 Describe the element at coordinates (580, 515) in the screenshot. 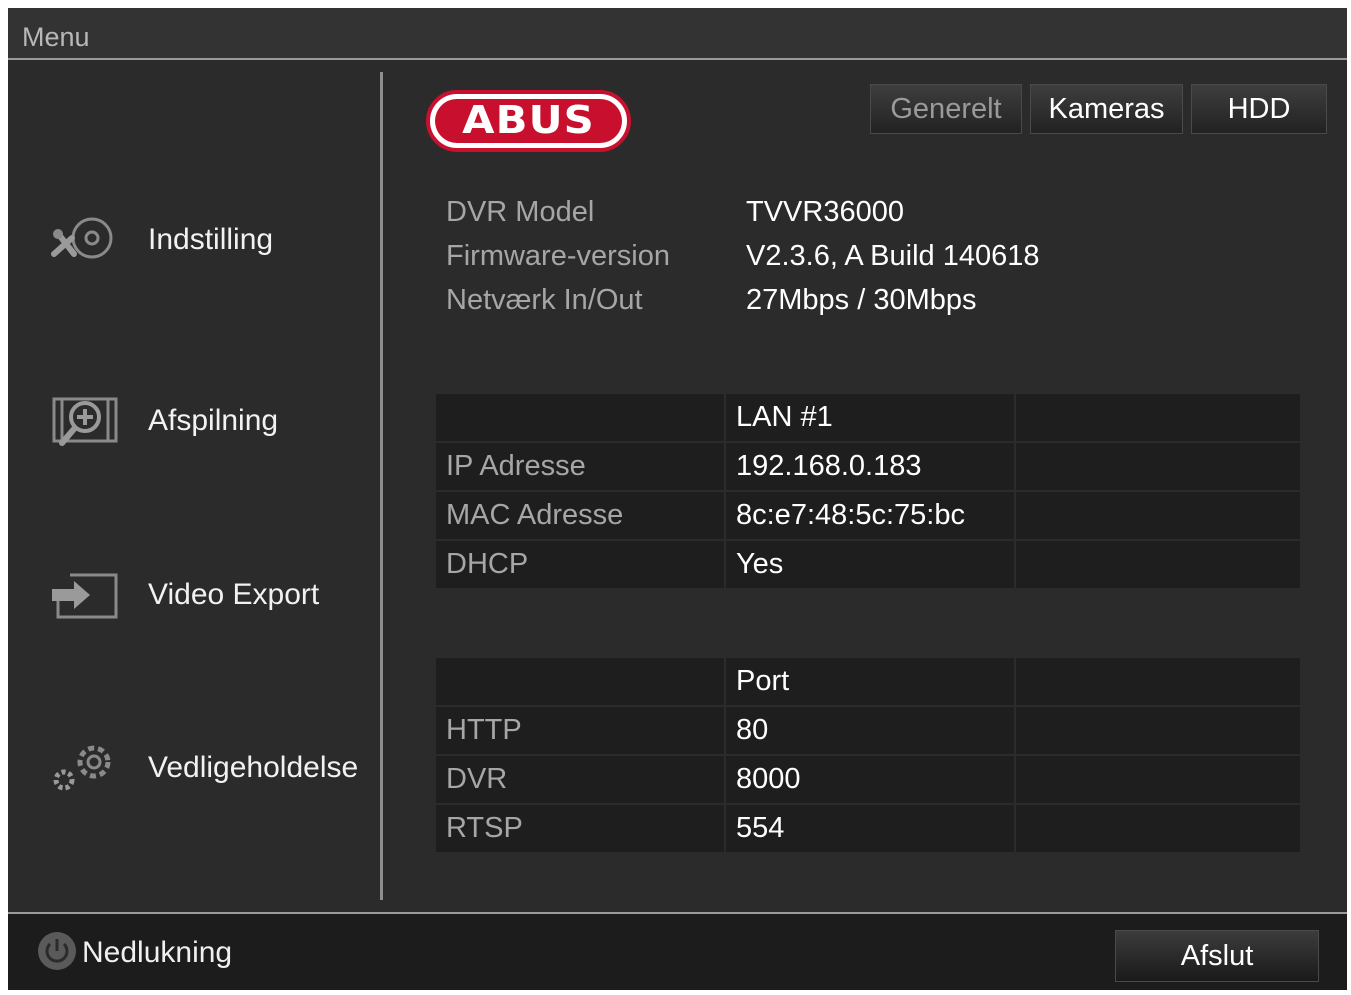

I see `table-row-label: MAC Adresse` at that location.